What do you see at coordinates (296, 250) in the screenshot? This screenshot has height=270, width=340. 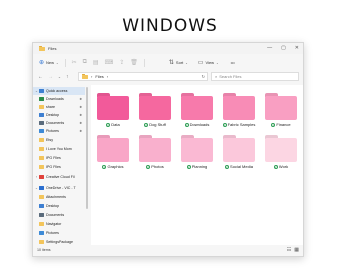 I see `tiles-view-icon: ▦` at bounding box center [296, 250].